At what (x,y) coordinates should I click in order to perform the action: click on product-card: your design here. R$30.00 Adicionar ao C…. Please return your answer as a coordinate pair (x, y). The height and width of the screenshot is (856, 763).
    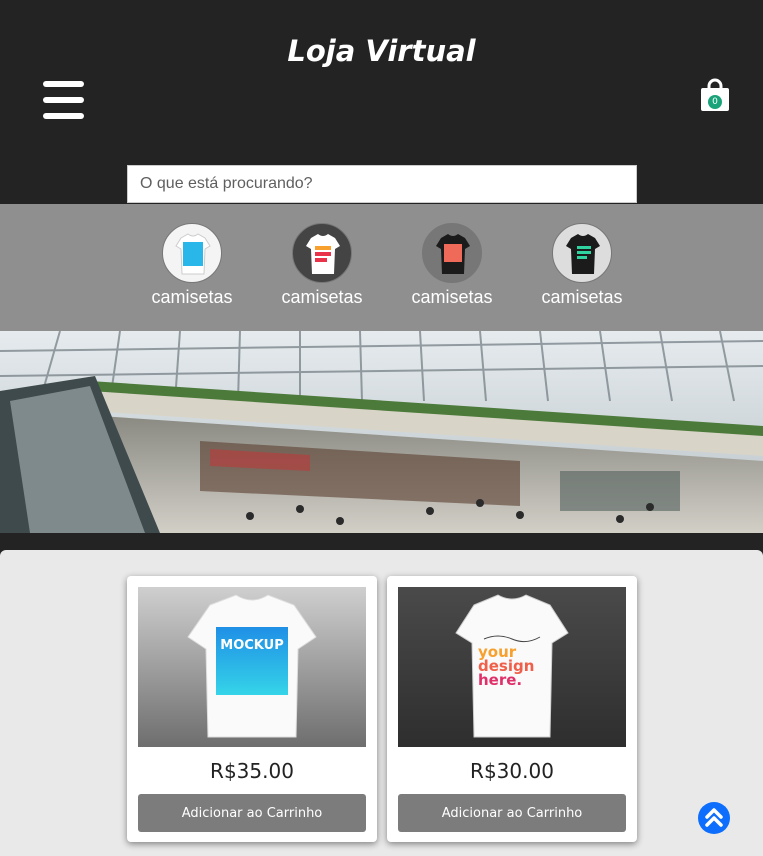
    Looking at the image, I should click on (512, 709).